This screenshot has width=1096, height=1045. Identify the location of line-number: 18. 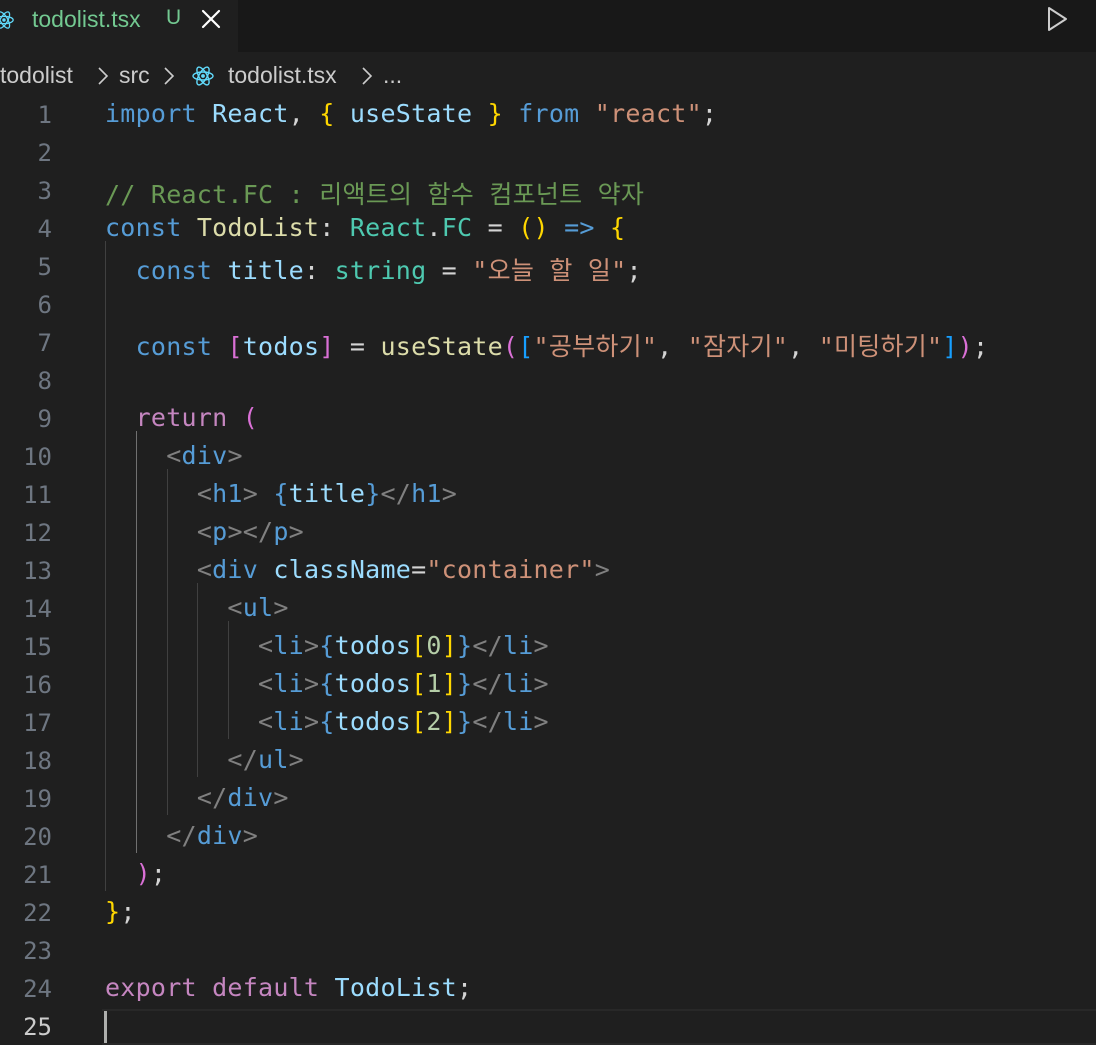
(37, 761).